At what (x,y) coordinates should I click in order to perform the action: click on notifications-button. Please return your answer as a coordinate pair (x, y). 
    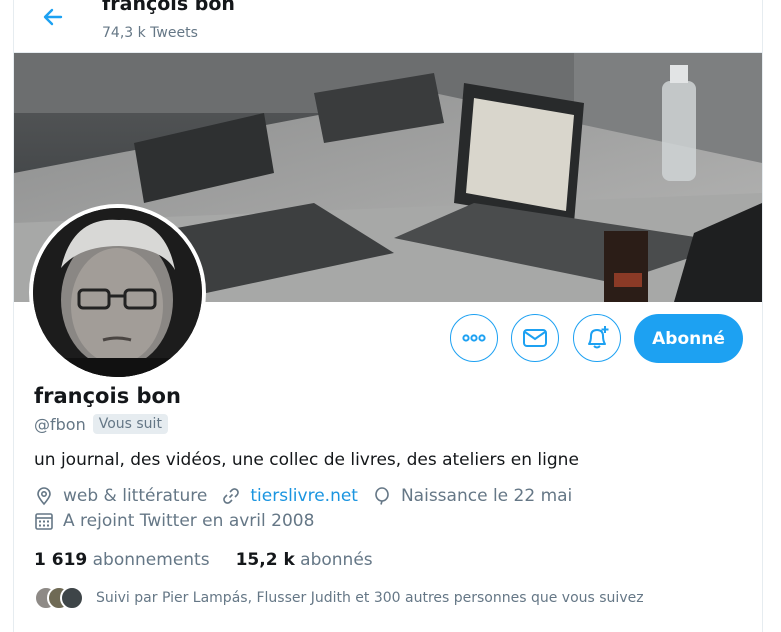
    Looking at the image, I should click on (597, 338).